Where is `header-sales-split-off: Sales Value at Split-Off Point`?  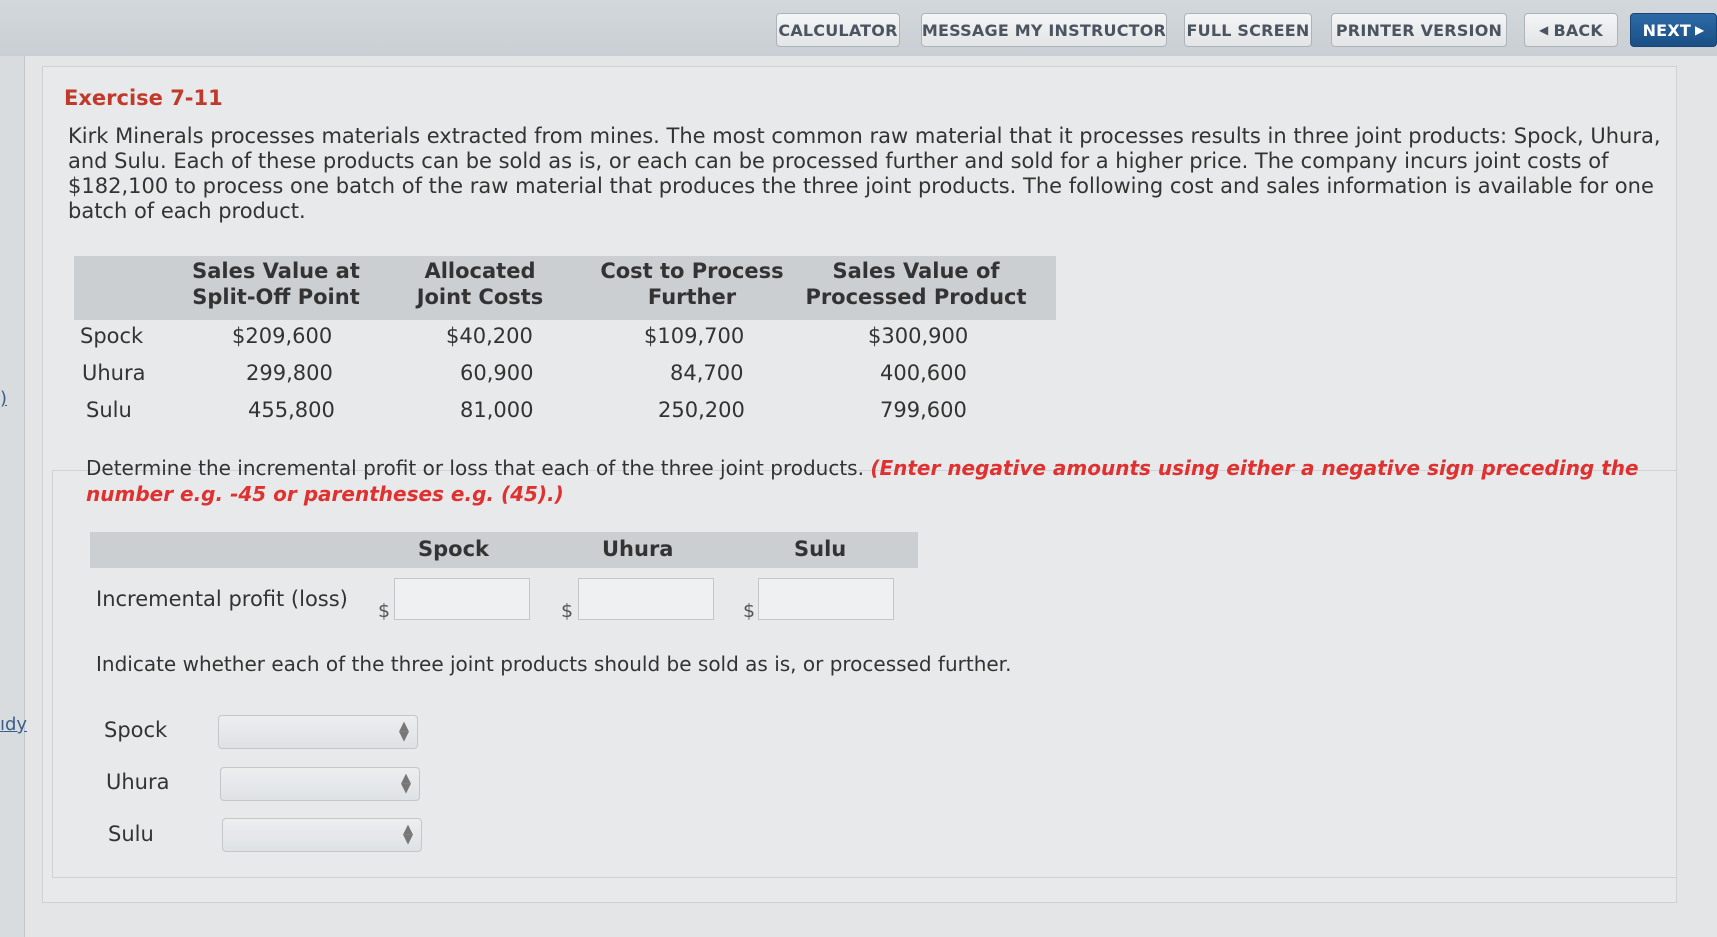
header-sales-split-off: Sales Value at Split-Off Point is located at coordinates (276, 284).